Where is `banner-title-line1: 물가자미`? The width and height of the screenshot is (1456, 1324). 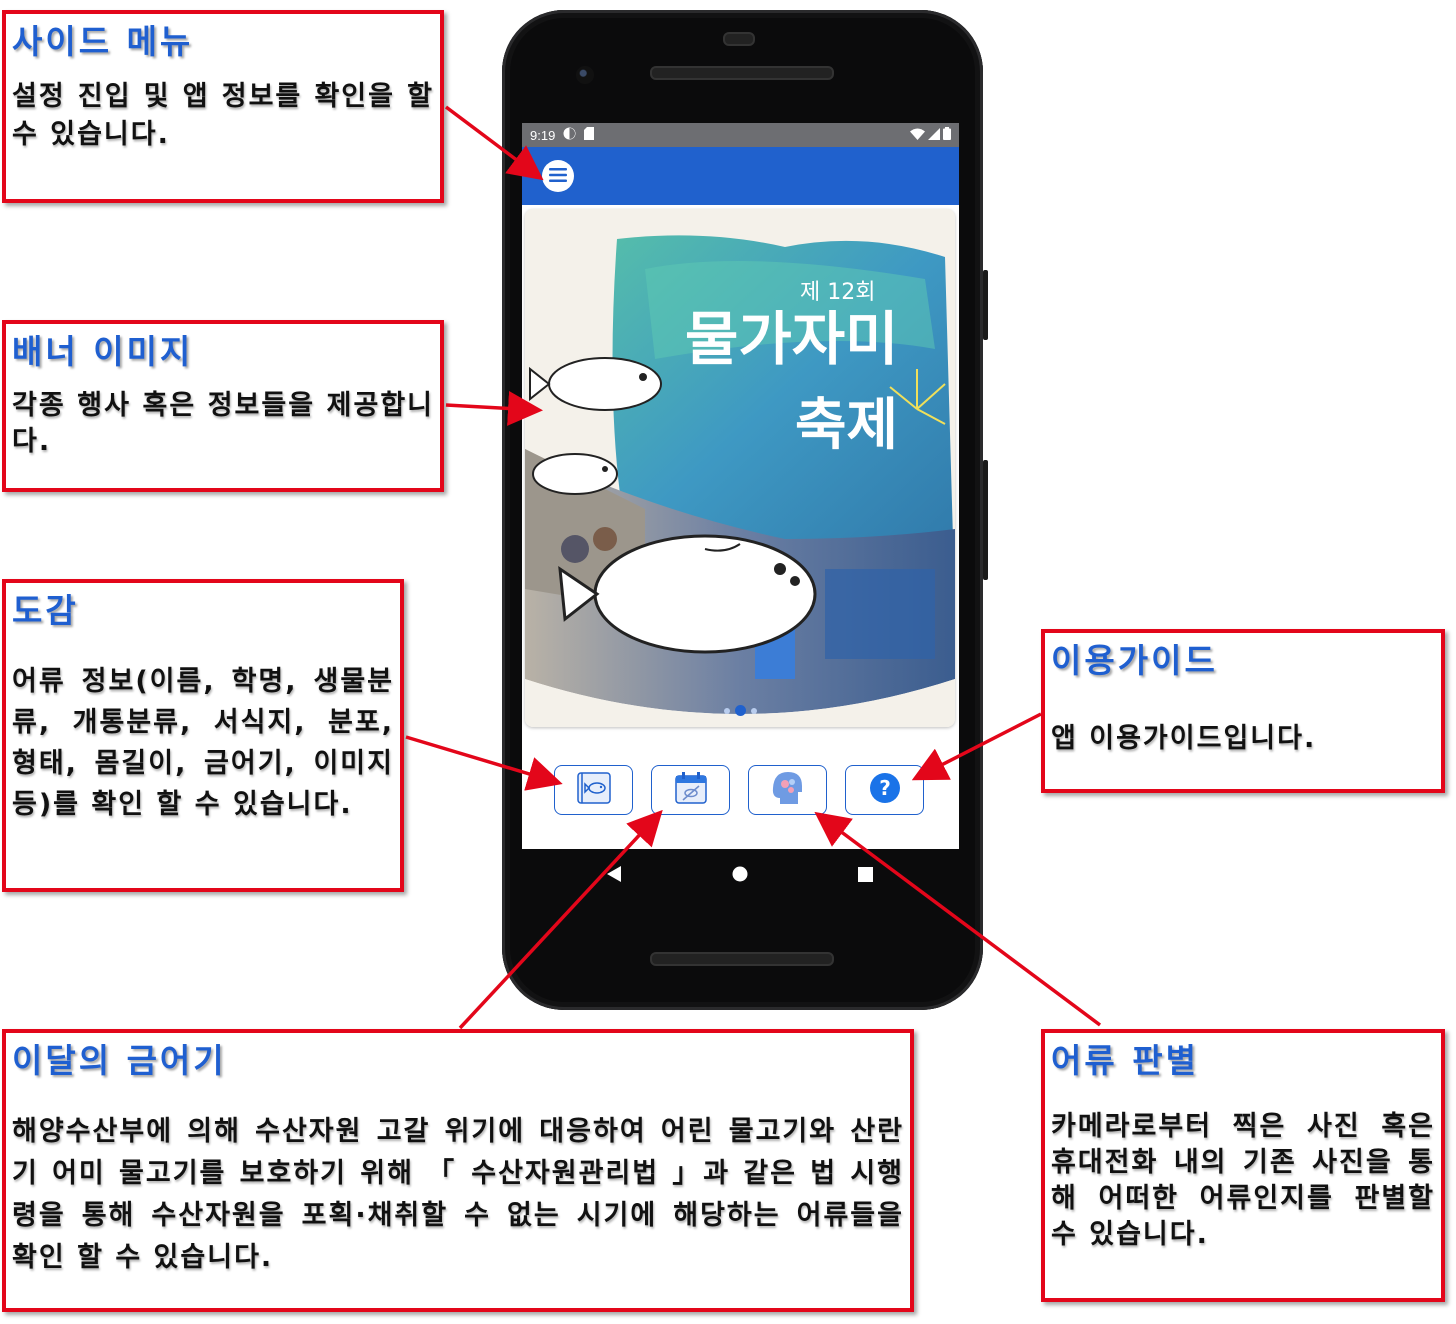
banner-title-line1: 물가자미 is located at coordinates (791, 339).